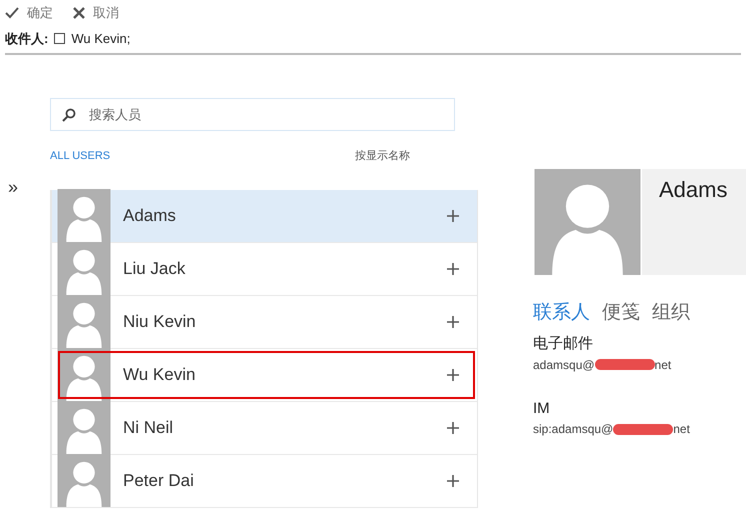 The image size is (746, 516). What do you see at coordinates (542, 408) in the screenshot?
I see `field-label: IM` at bounding box center [542, 408].